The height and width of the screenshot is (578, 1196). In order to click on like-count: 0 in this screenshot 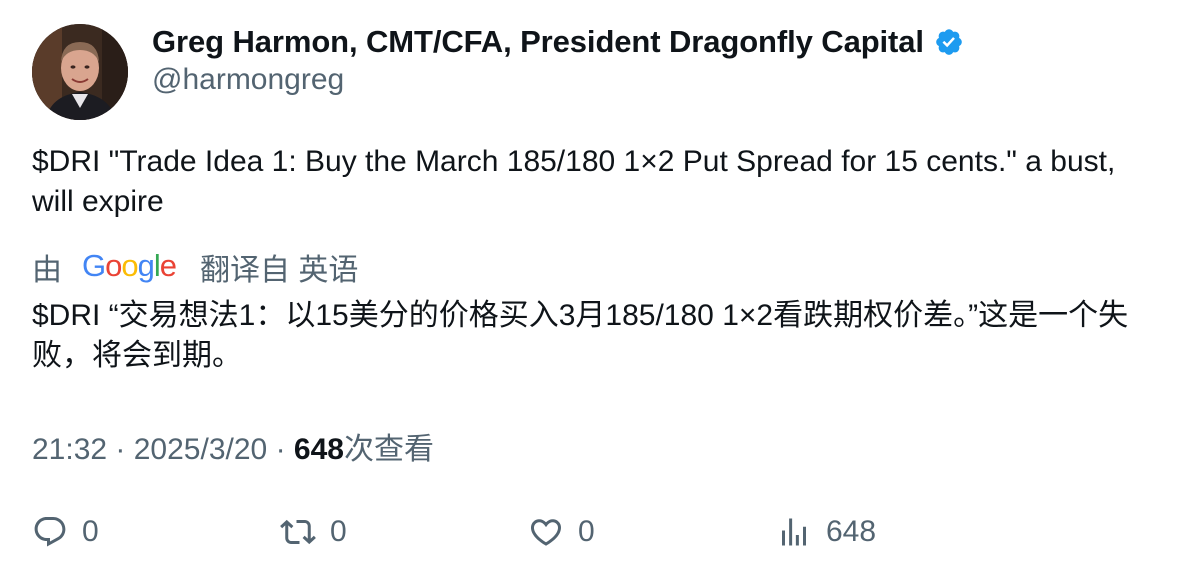, I will do `click(586, 531)`.